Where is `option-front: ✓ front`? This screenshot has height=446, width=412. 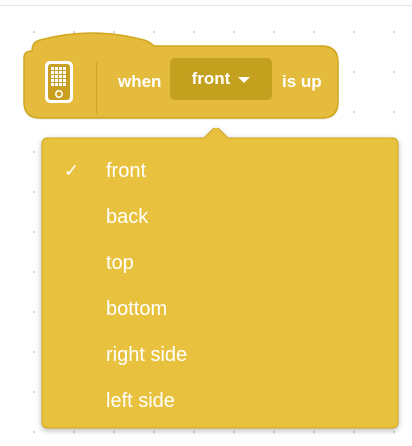 option-front: ✓ front is located at coordinates (220, 171).